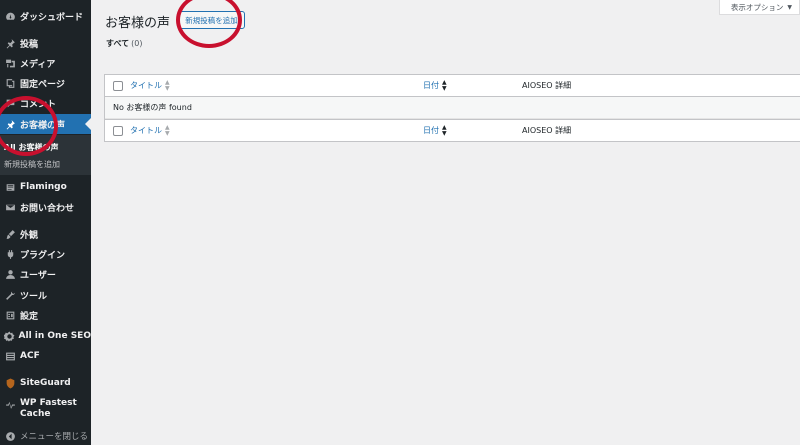 The height and width of the screenshot is (445, 800). I want to click on status-filter: すべて (0), so click(124, 43).